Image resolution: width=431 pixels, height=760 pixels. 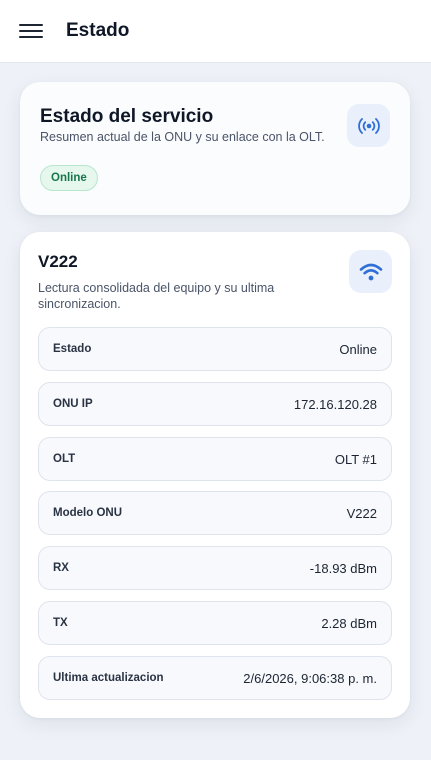 What do you see at coordinates (58, 261) in the screenshot?
I see `device-title: V222` at bounding box center [58, 261].